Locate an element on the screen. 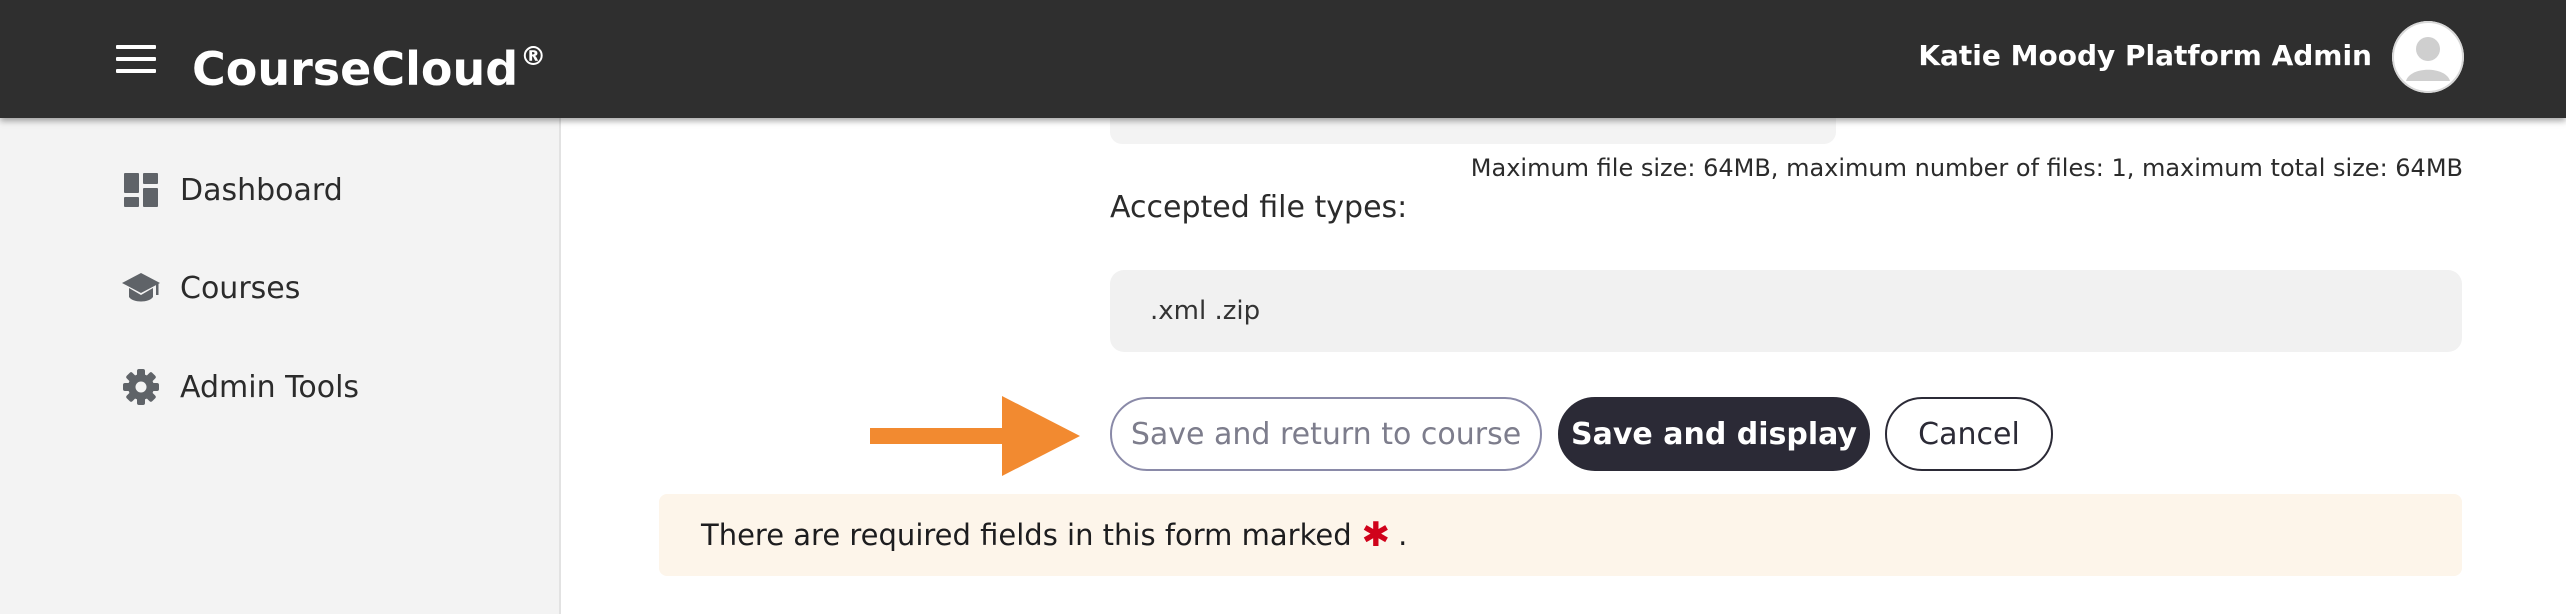  sidebar-item-dashboard: Dashboard is located at coordinates (231, 190).